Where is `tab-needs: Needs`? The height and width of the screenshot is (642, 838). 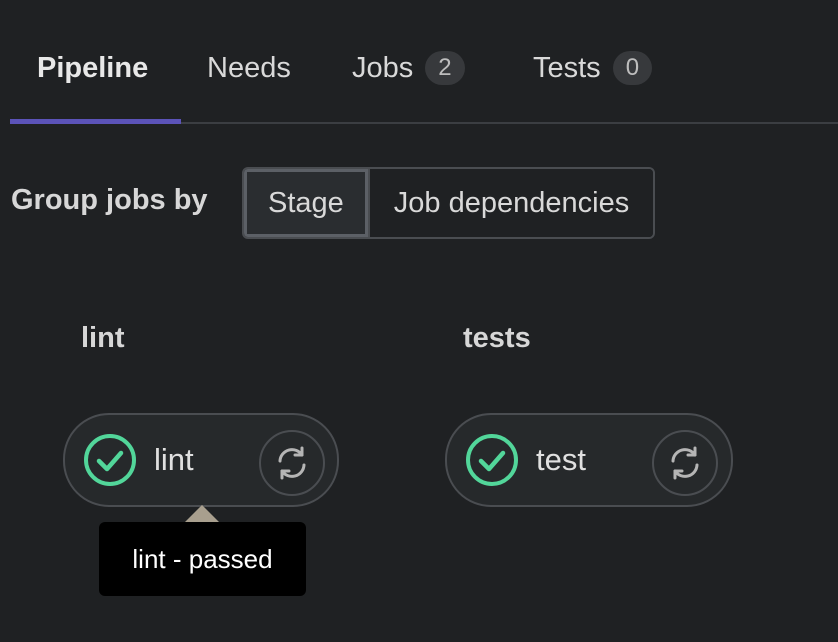 tab-needs: Needs is located at coordinates (249, 68).